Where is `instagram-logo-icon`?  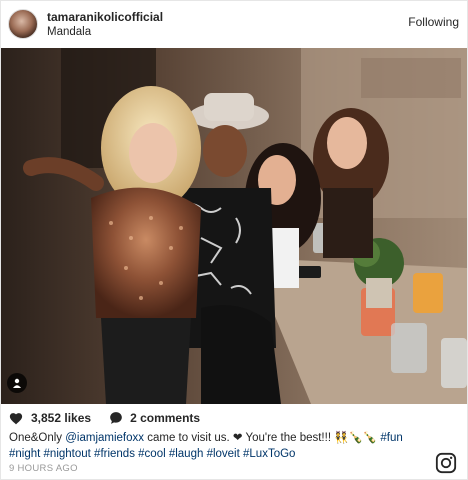 instagram-logo-icon is located at coordinates (446, 463).